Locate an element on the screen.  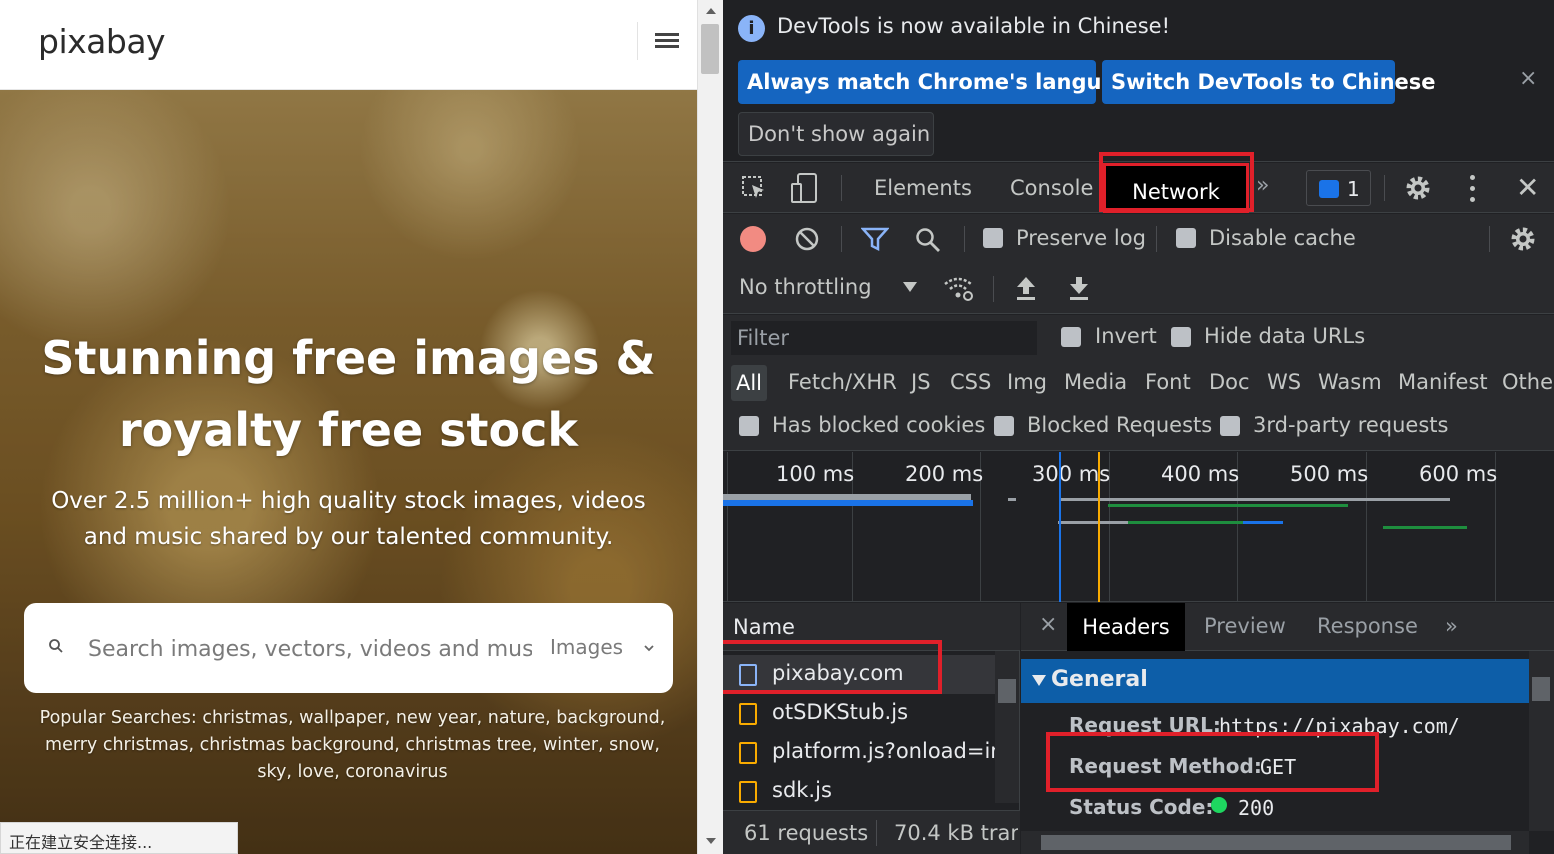
hide-data-urls-checkbox is located at coordinates (1181, 337).